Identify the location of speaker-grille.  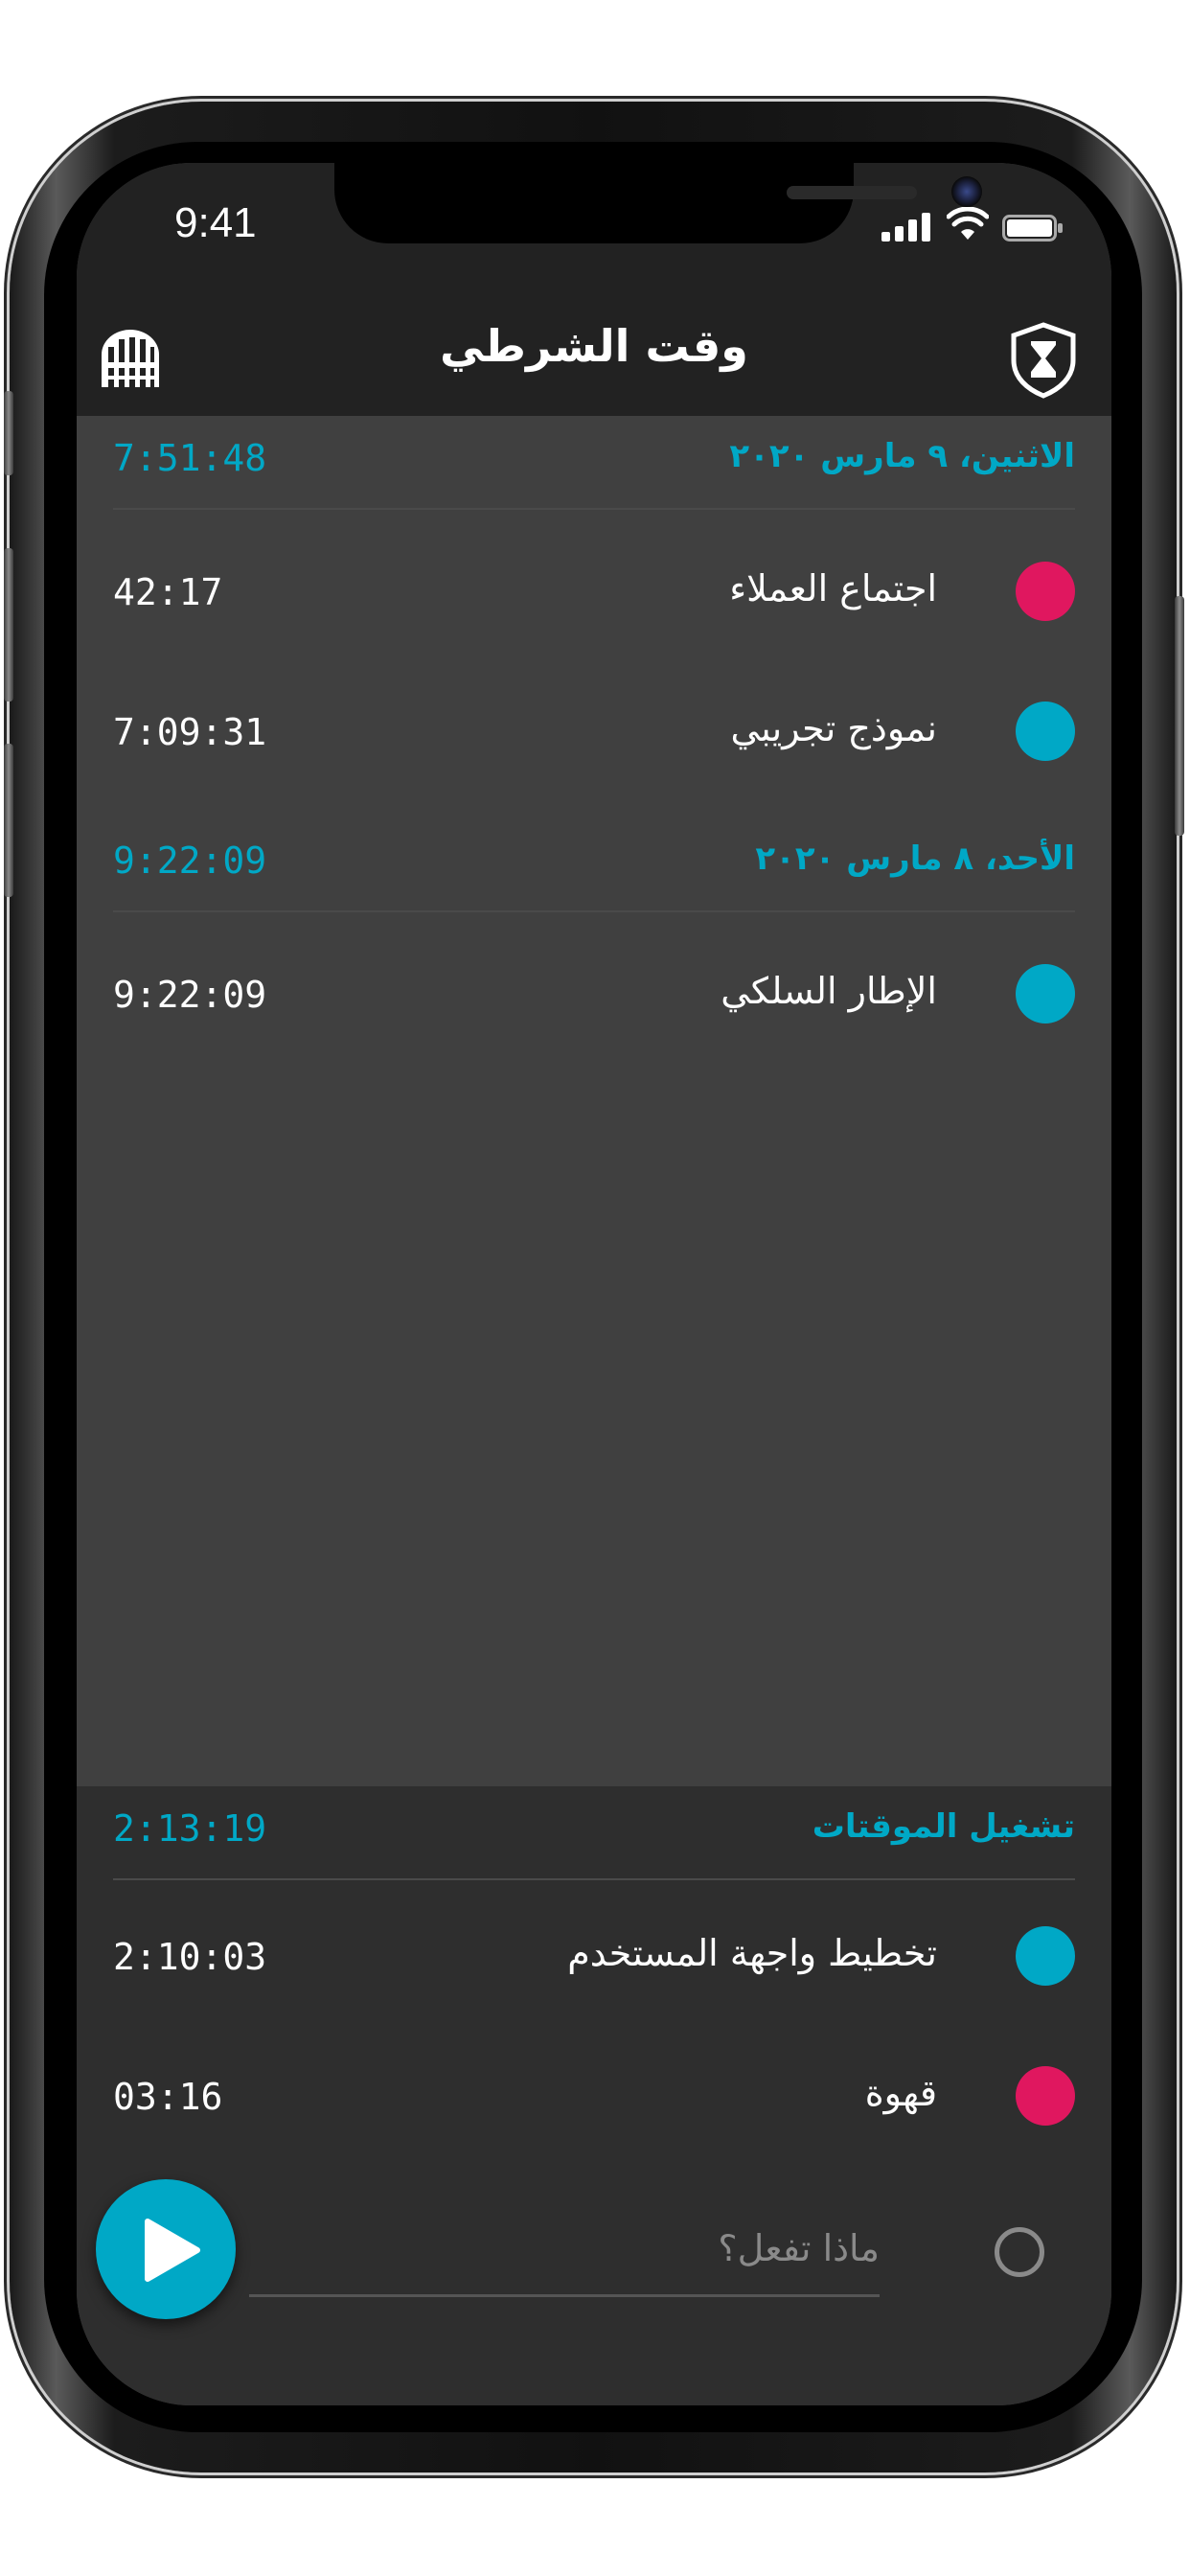
(852, 193).